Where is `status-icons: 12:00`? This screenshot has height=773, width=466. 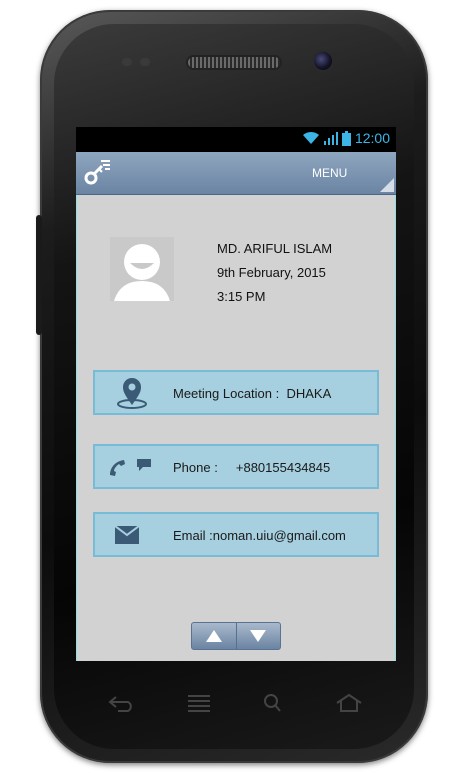 status-icons: 12:00 is located at coordinates (346, 138).